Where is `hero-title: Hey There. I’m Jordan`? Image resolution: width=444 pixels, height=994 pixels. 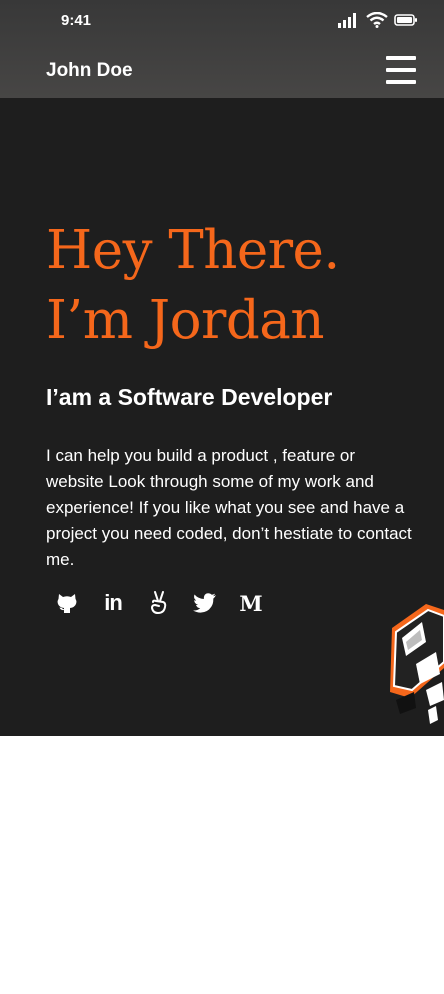 hero-title: Hey There. I’m Jordan is located at coordinates (193, 286).